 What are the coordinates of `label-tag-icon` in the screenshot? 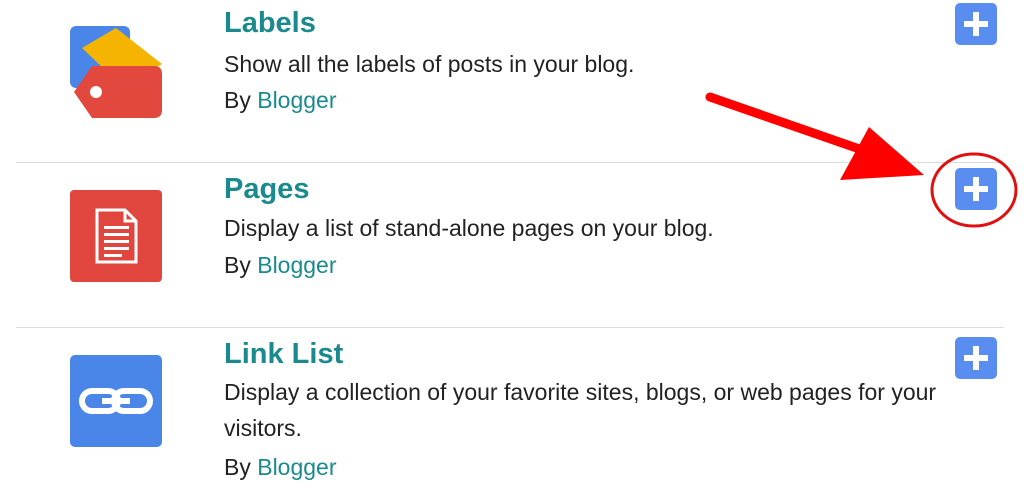 It's located at (116, 72).